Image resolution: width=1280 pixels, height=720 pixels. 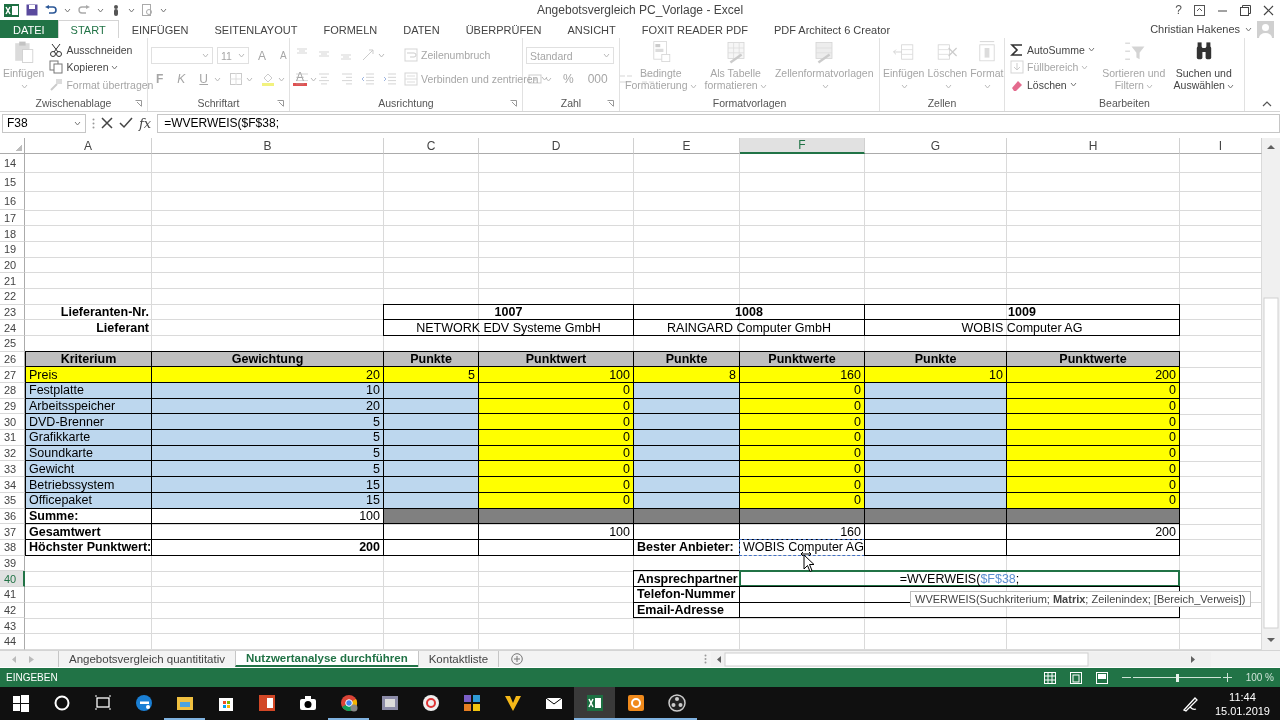 I want to click on page-break-icon, so click(x=1101, y=677).